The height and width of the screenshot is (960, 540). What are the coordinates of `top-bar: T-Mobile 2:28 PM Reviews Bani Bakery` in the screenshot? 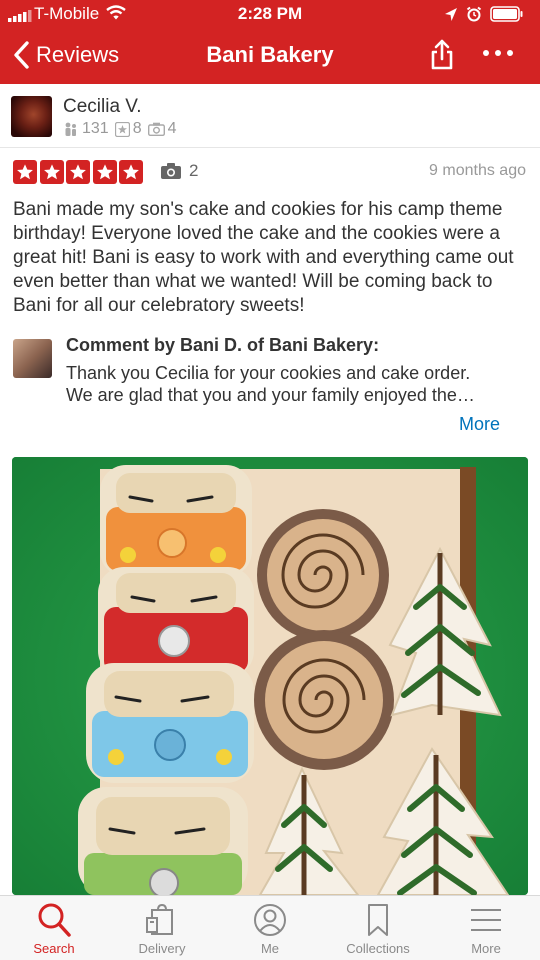 It's located at (270, 42).